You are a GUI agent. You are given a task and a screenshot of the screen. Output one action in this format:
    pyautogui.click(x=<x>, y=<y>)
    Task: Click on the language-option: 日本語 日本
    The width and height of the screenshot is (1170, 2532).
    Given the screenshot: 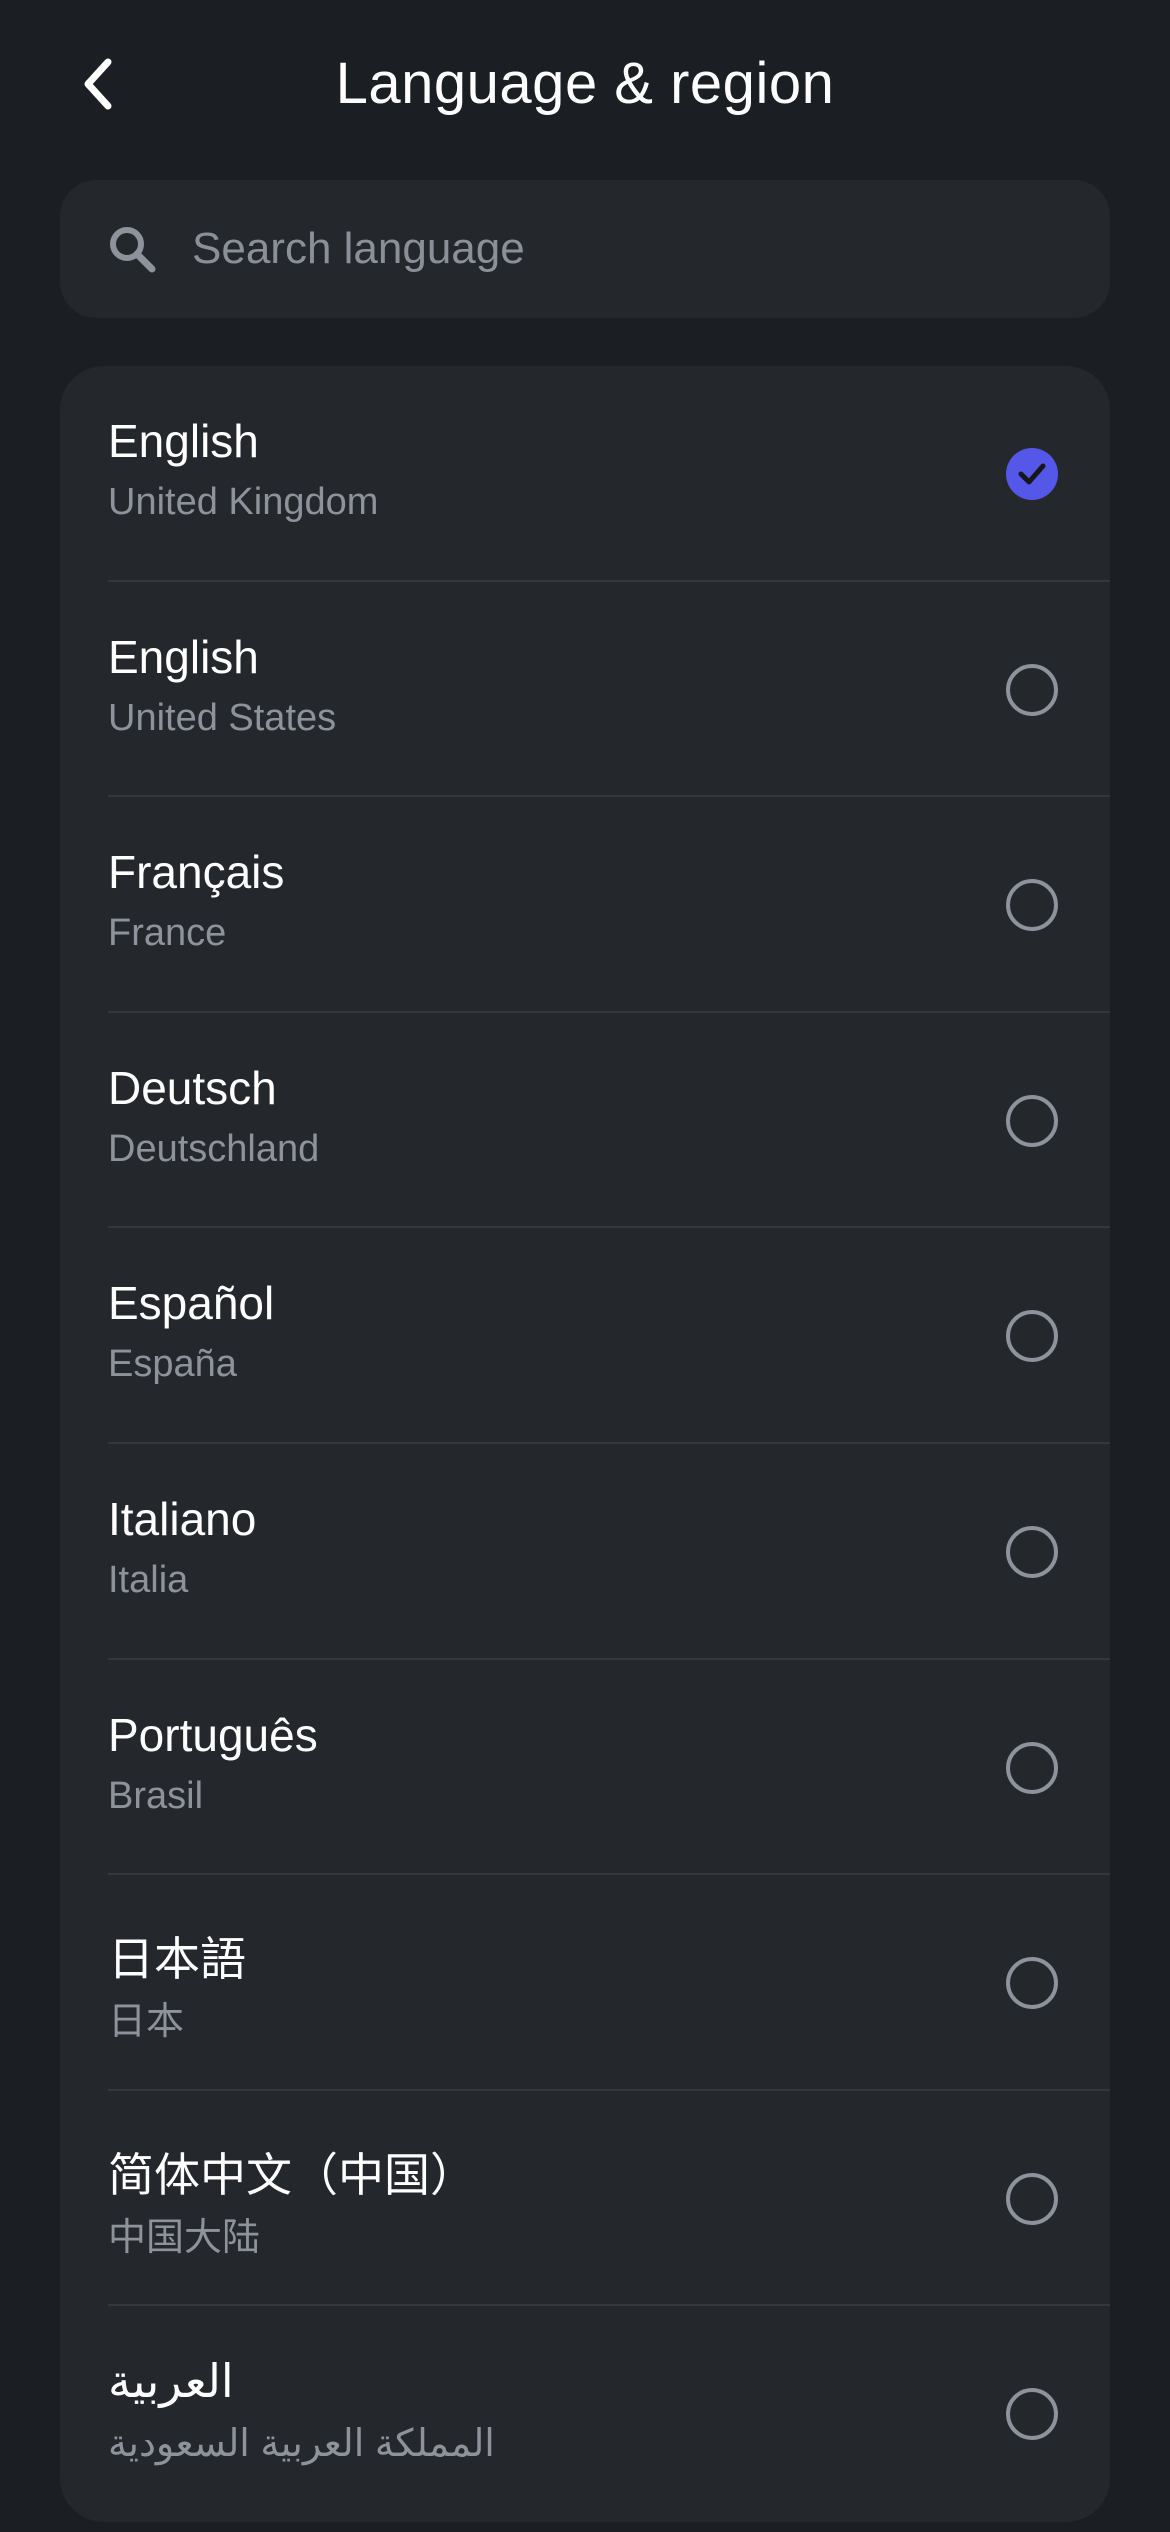 What is the action you would take?
    pyautogui.click(x=585, y=1983)
    